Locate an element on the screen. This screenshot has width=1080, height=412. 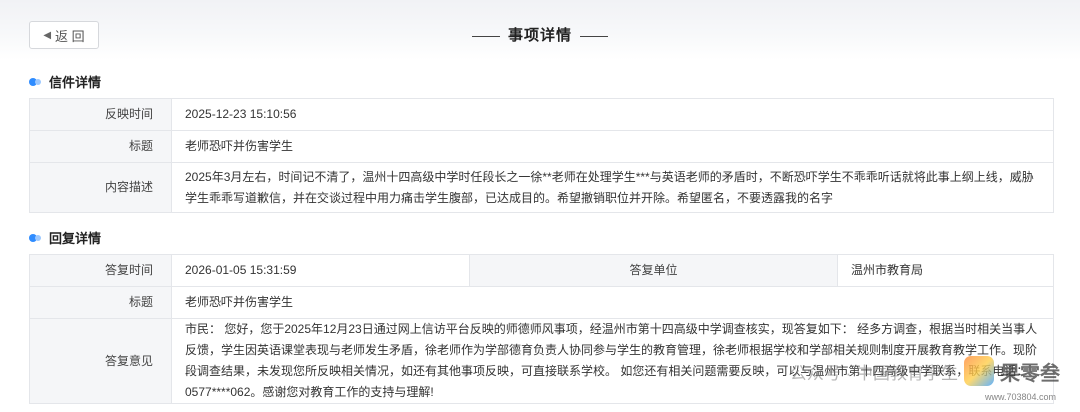
page-title-text: 事项详情 is located at coordinates (539, 35).